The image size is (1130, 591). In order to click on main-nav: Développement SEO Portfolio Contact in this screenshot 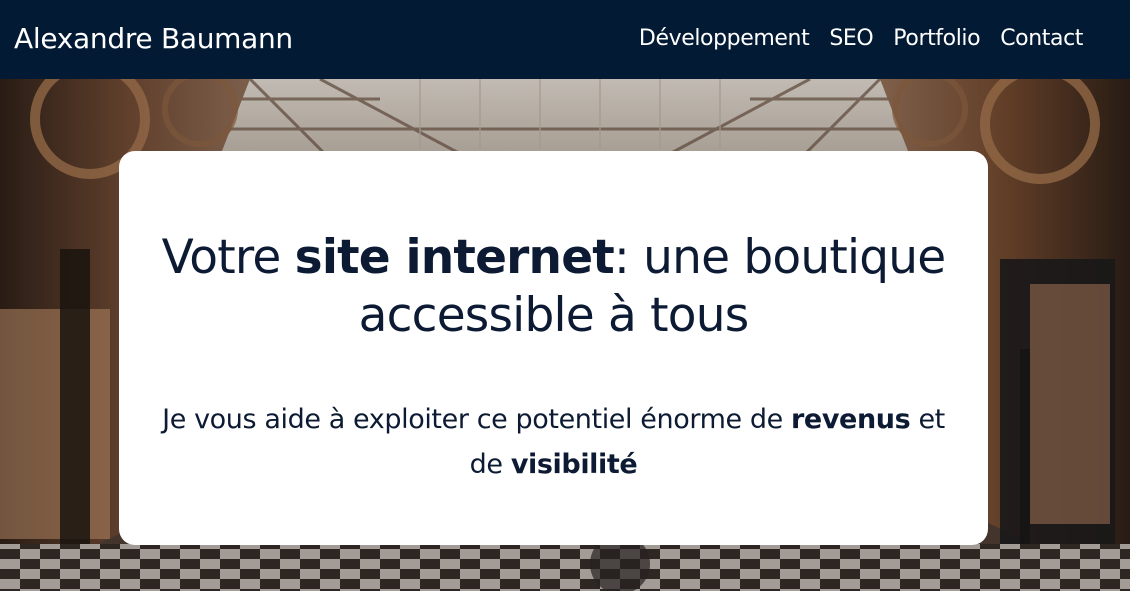, I will do `click(861, 39)`.